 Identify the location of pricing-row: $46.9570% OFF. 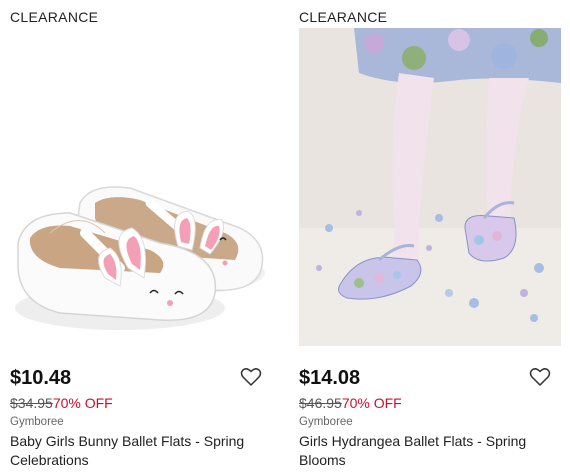
(350, 403).